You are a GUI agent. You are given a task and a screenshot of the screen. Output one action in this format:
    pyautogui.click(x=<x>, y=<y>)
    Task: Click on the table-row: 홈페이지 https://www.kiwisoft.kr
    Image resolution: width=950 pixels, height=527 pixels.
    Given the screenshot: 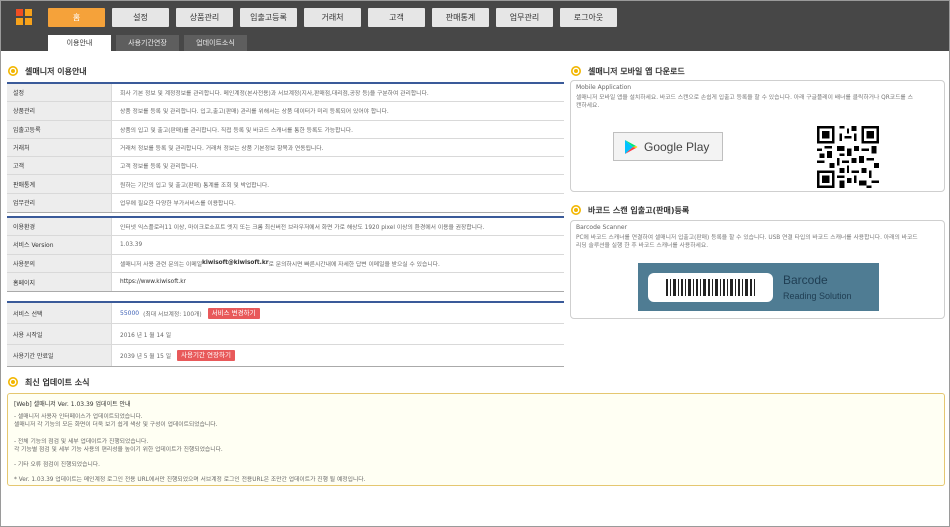 What is the action you would take?
    pyautogui.click(x=285, y=282)
    